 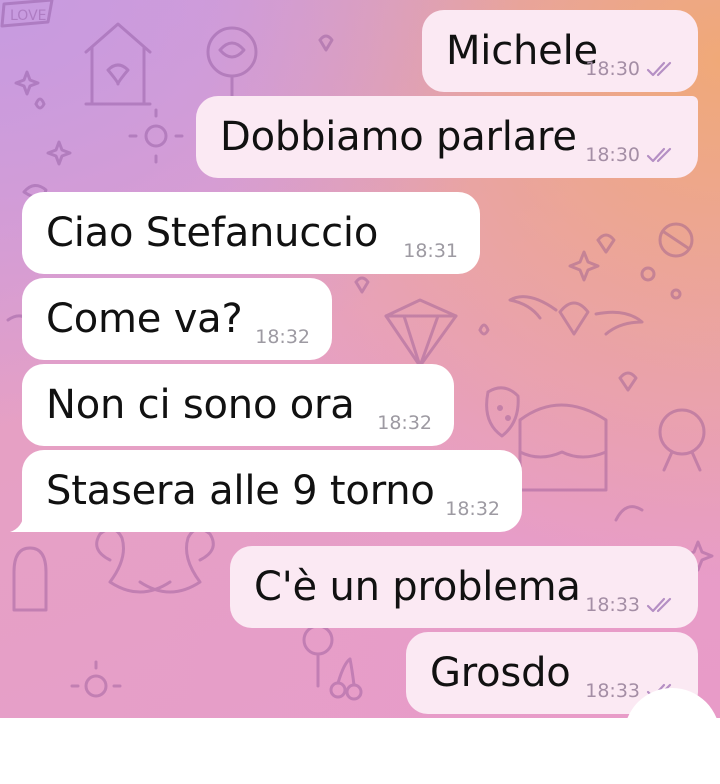 What do you see at coordinates (346, 679) in the screenshot?
I see `cherries-doodle` at bounding box center [346, 679].